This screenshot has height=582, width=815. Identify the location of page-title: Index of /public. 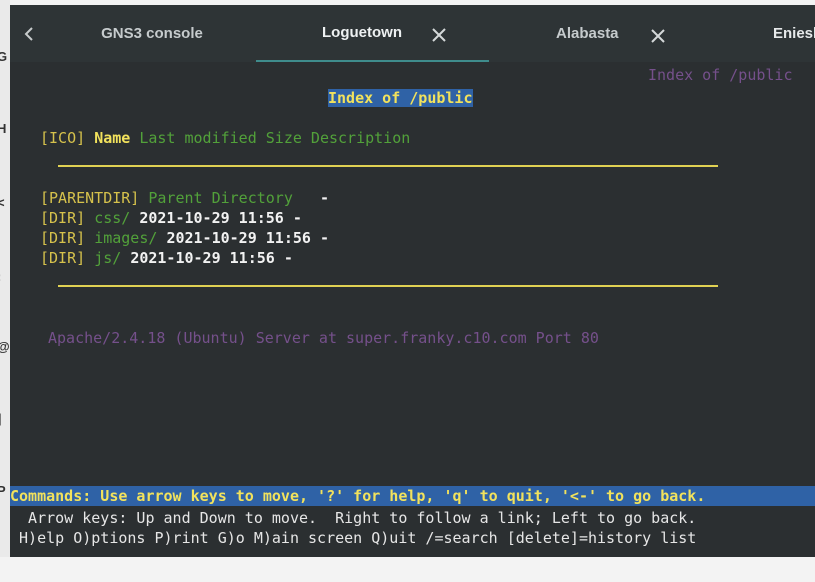
(400, 98).